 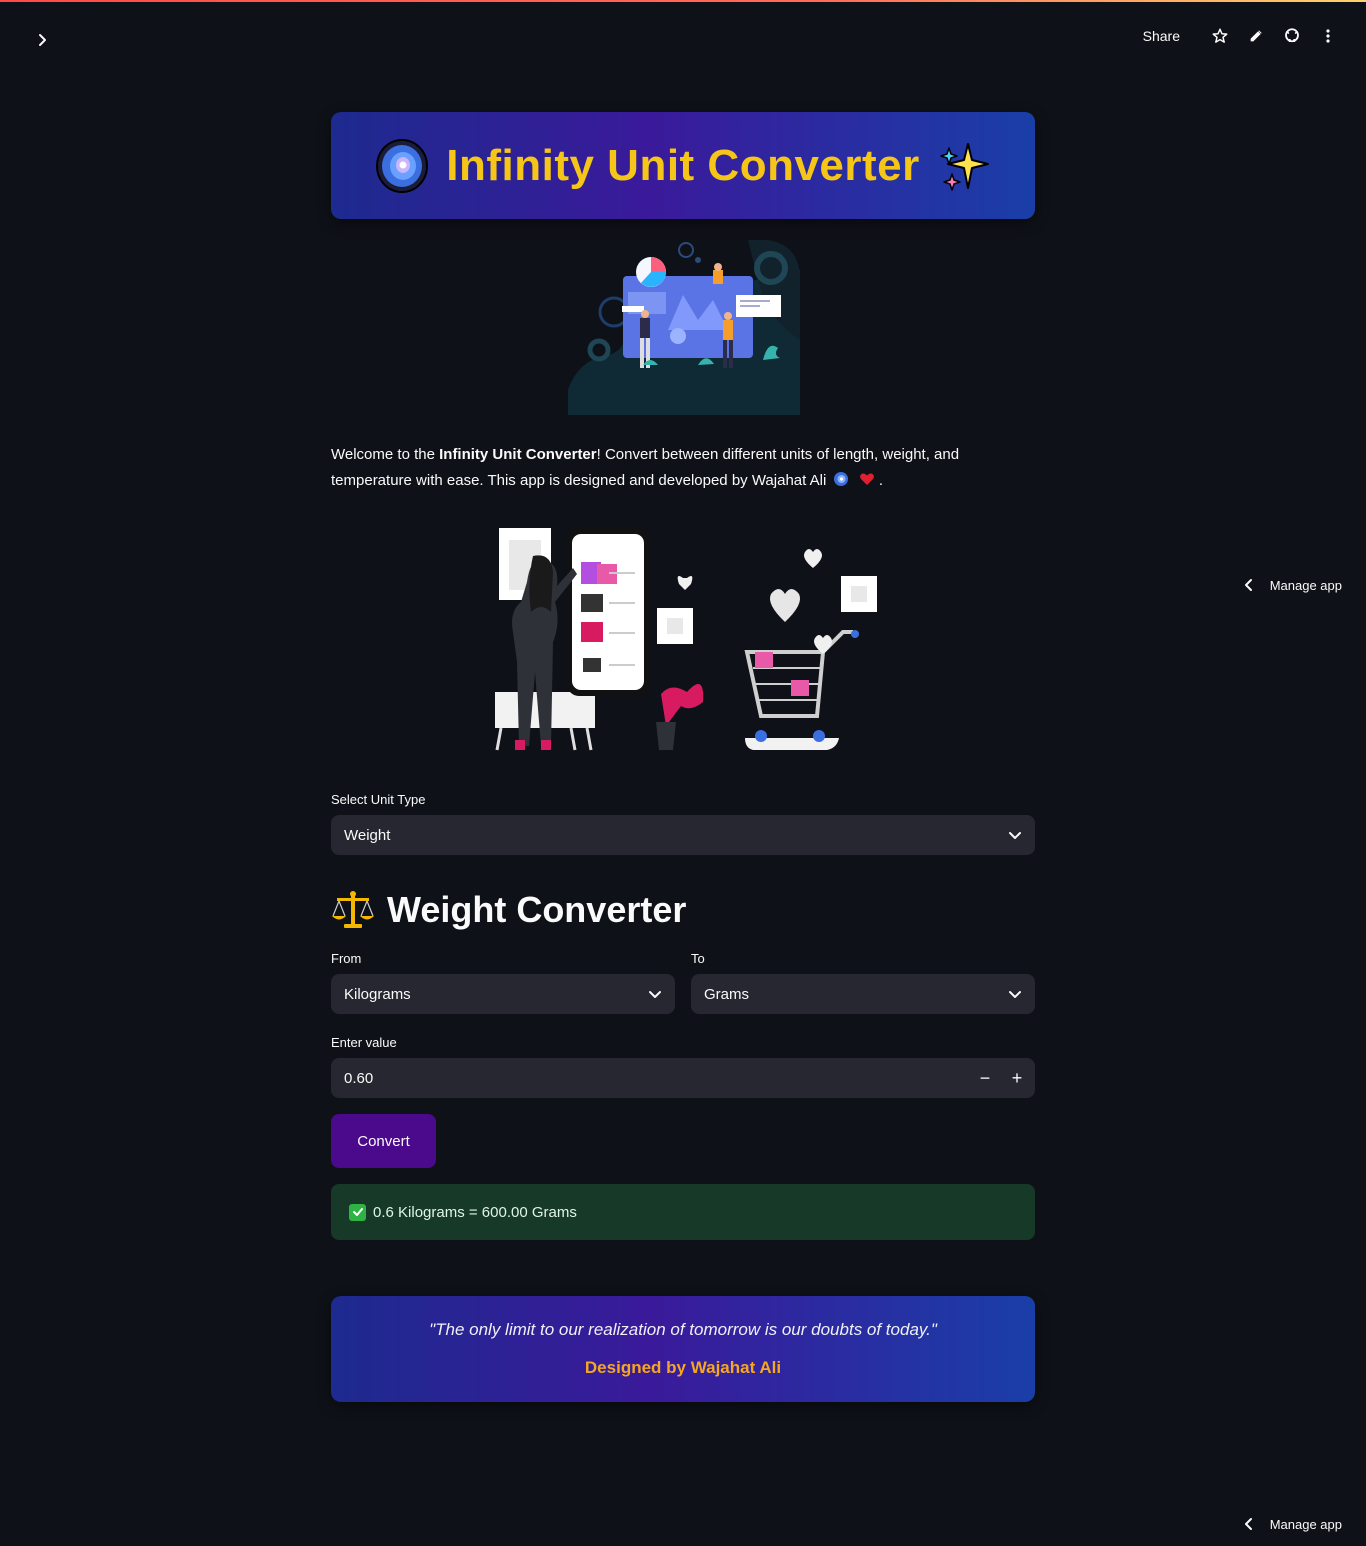 I want to click on welcome-prefix: Welcome to the, so click(x=385, y=454).